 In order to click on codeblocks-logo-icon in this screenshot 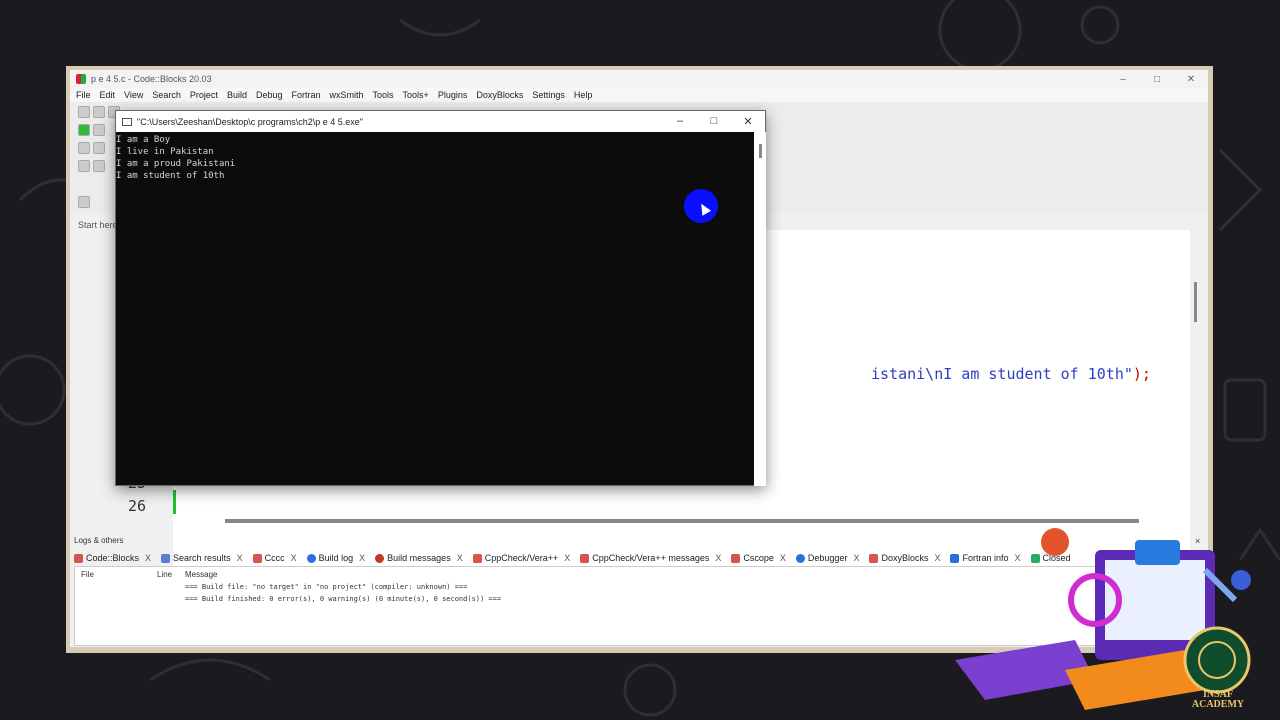, I will do `click(81, 79)`.